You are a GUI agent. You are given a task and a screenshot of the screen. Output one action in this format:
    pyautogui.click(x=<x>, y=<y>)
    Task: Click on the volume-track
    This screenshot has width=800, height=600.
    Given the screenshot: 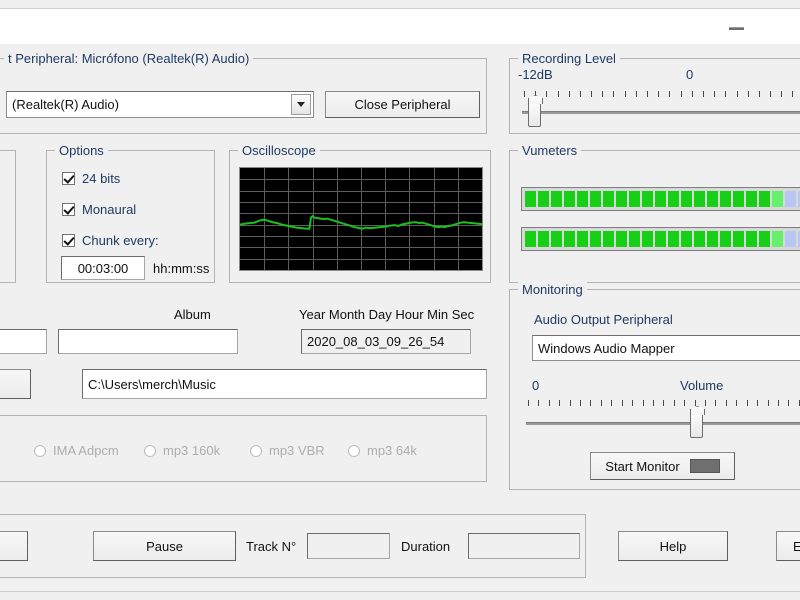 What is the action you would take?
    pyautogui.click(x=663, y=423)
    